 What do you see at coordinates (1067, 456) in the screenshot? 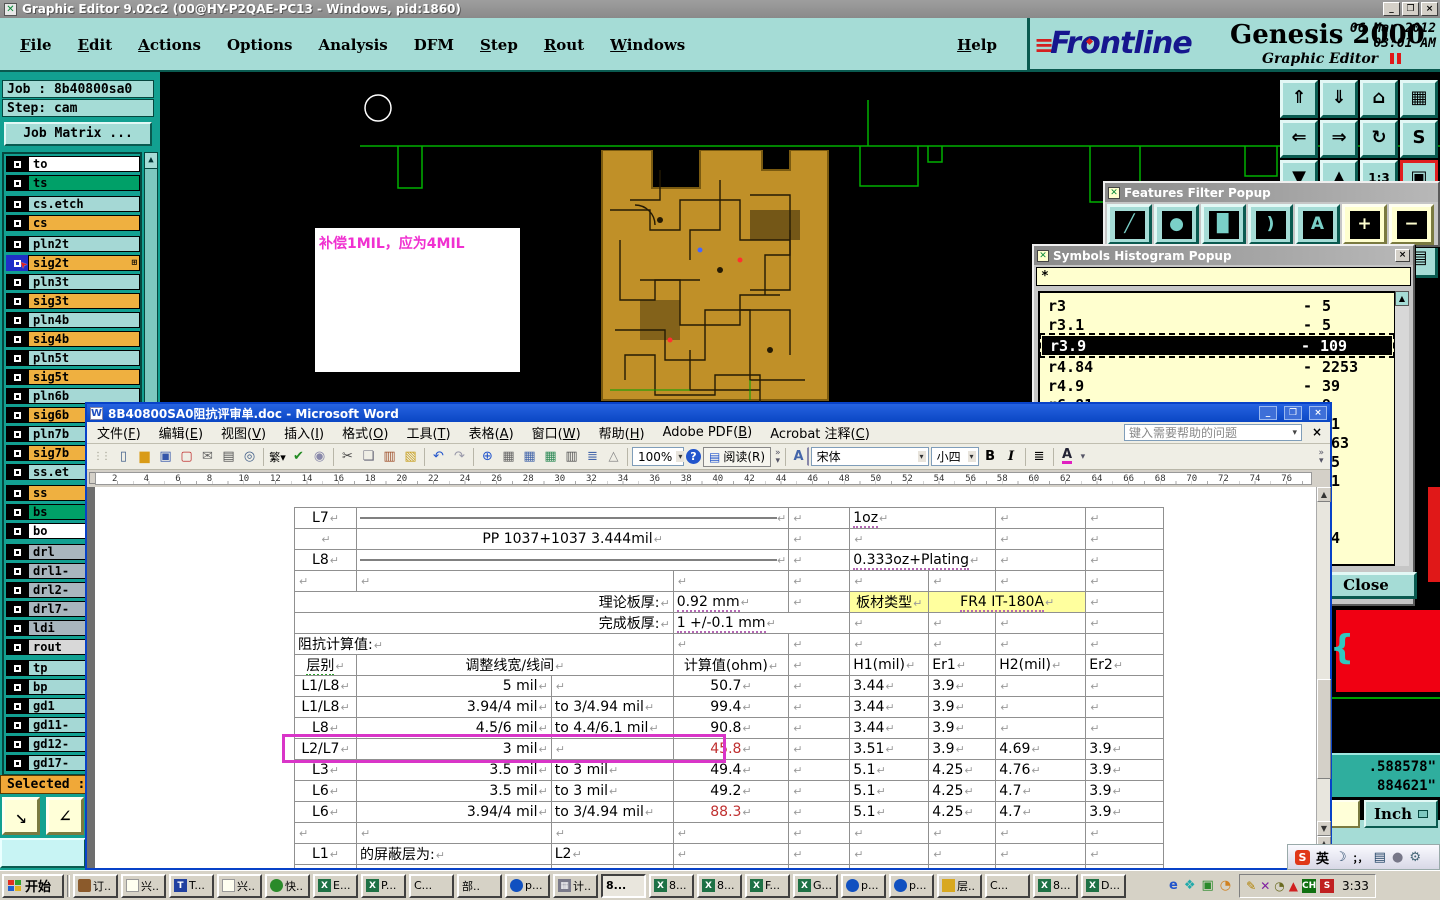
I see `font-color-button: A` at bounding box center [1067, 456].